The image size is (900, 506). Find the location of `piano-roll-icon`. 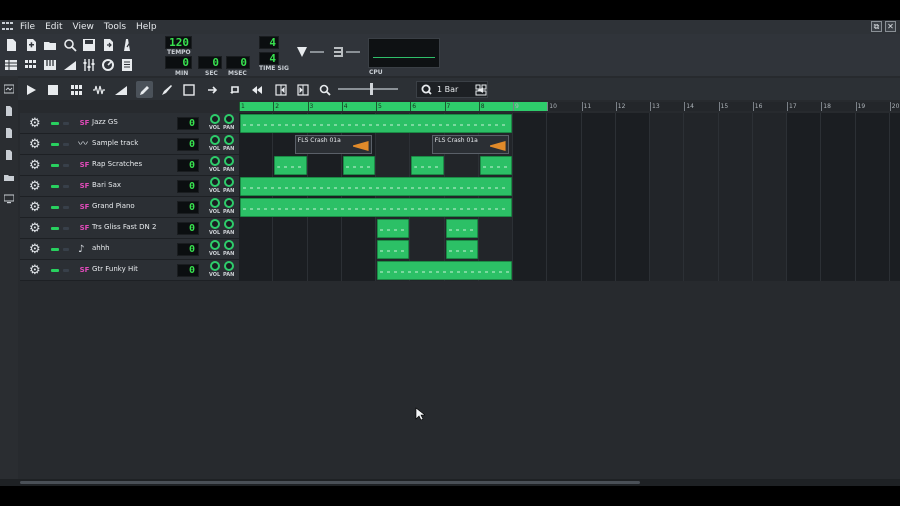

piano-roll-icon is located at coordinates (50, 65).